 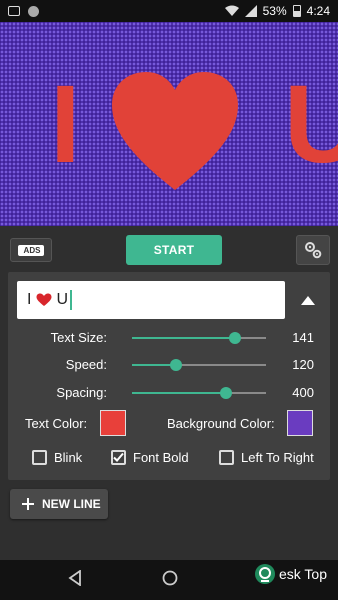 I want to click on font-bold-label: Font Bold, so click(x=161, y=457).